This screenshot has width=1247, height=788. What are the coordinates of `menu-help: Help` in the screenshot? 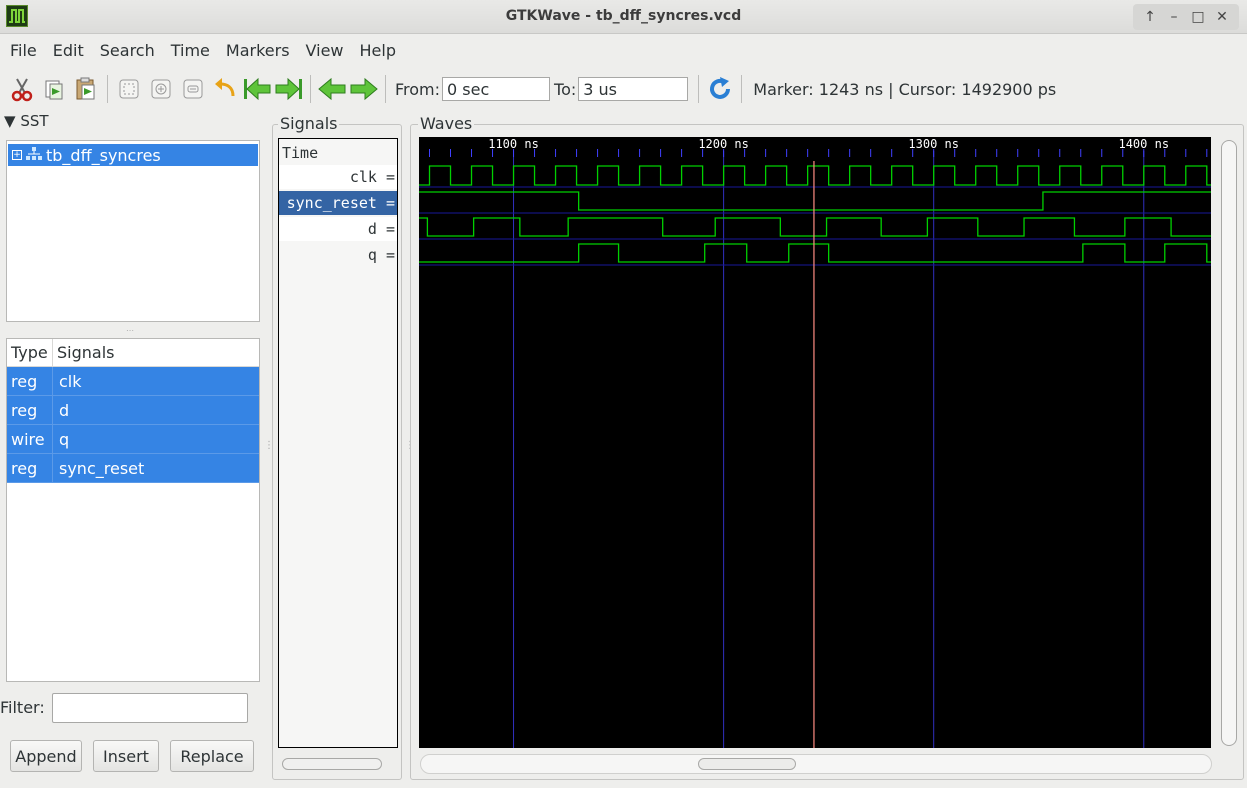 It's located at (378, 50).